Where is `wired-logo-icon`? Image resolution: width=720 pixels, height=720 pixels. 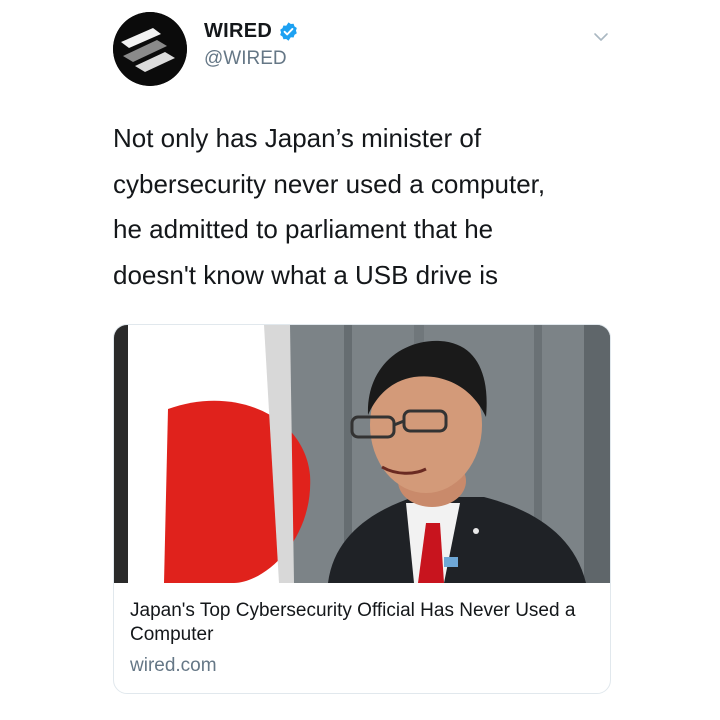 wired-logo-icon is located at coordinates (150, 49).